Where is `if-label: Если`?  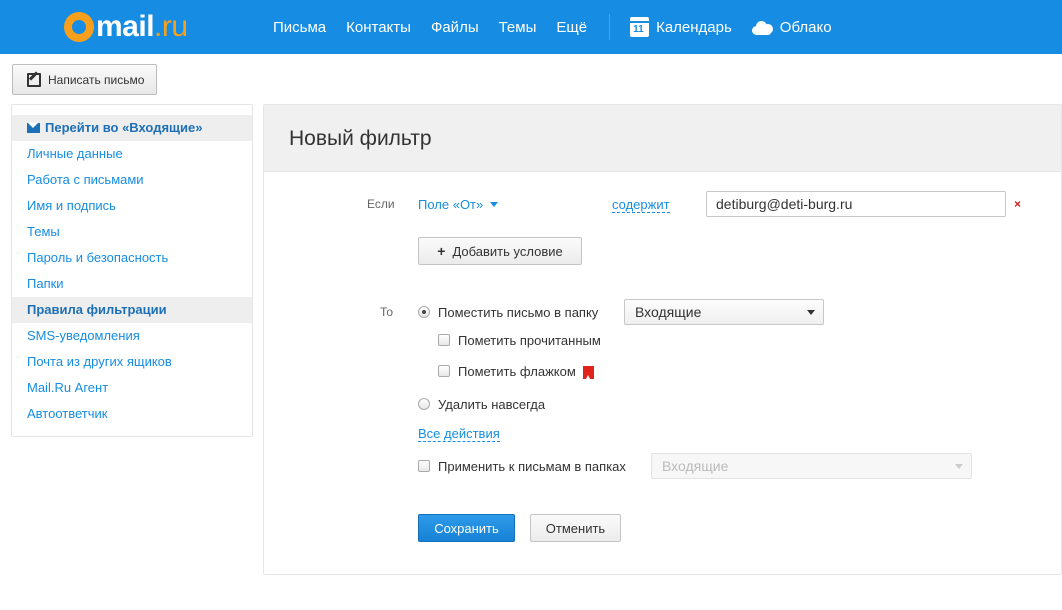
if-label: Если is located at coordinates (381, 204).